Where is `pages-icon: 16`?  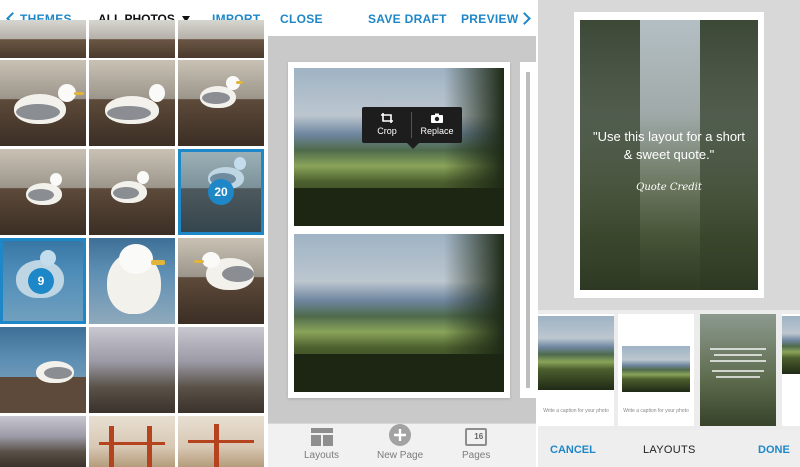 pages-icon: 16 is located at coordinates (476, 437).